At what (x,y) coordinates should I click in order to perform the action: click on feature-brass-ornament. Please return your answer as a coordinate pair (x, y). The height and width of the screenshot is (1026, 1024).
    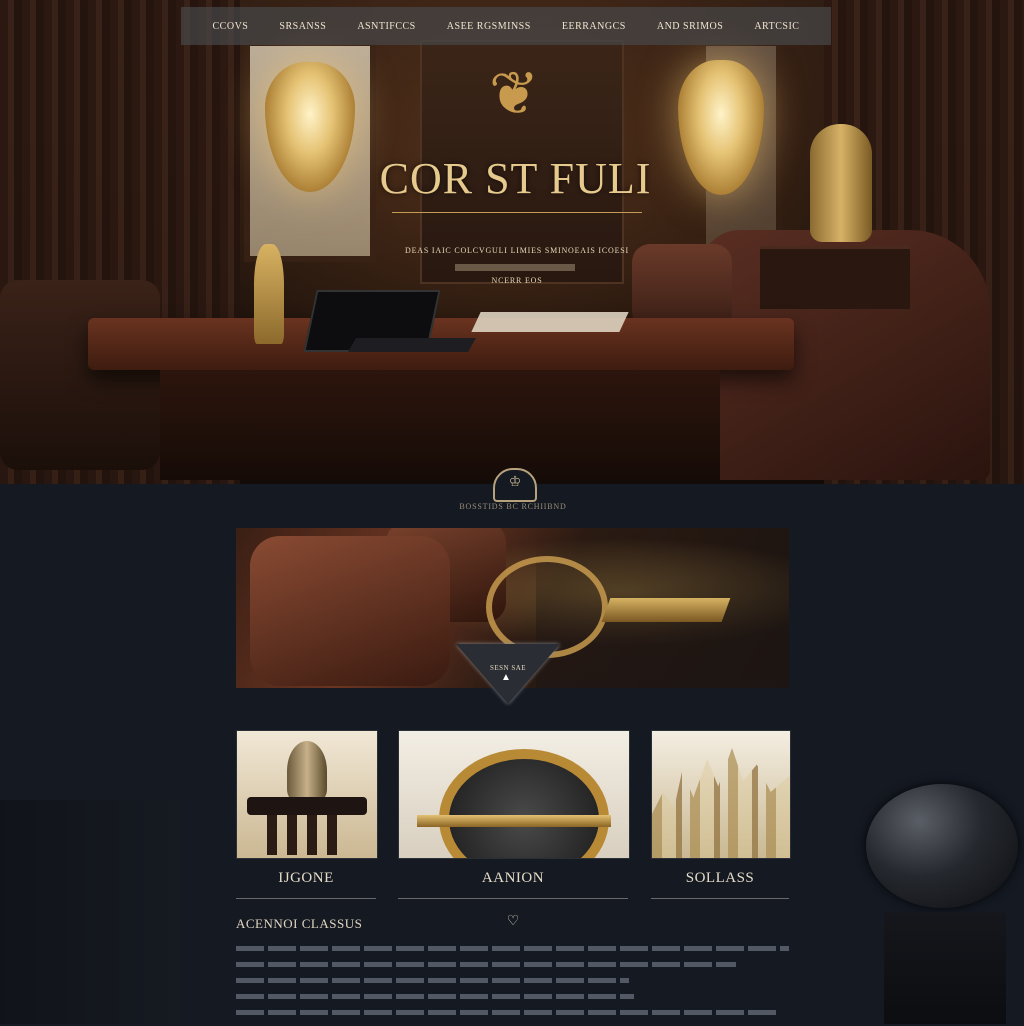
    Looking at the image, I should click on (547, 607).